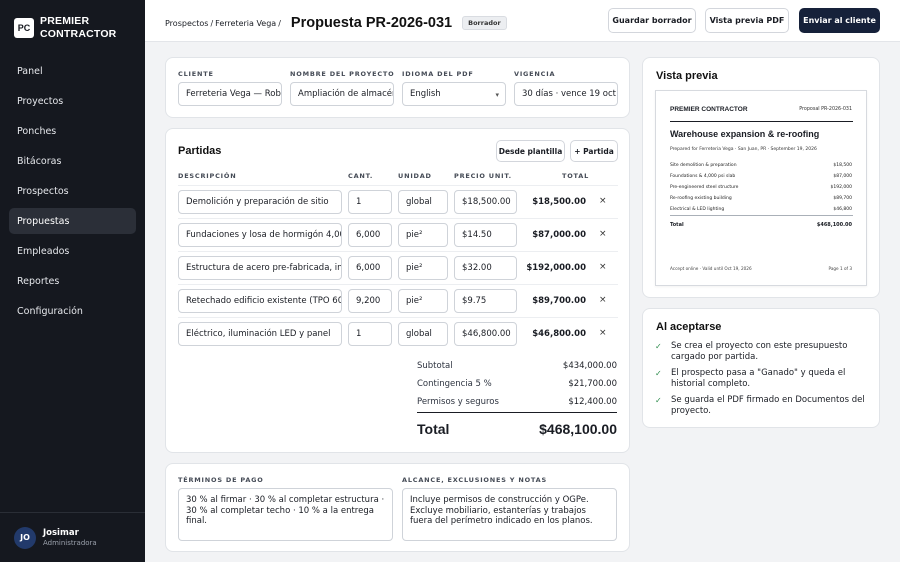 The width and height of the screenshot is (900, 562). I want to click on send-to-client-button: Enviar al cliente, so click(839, 20).